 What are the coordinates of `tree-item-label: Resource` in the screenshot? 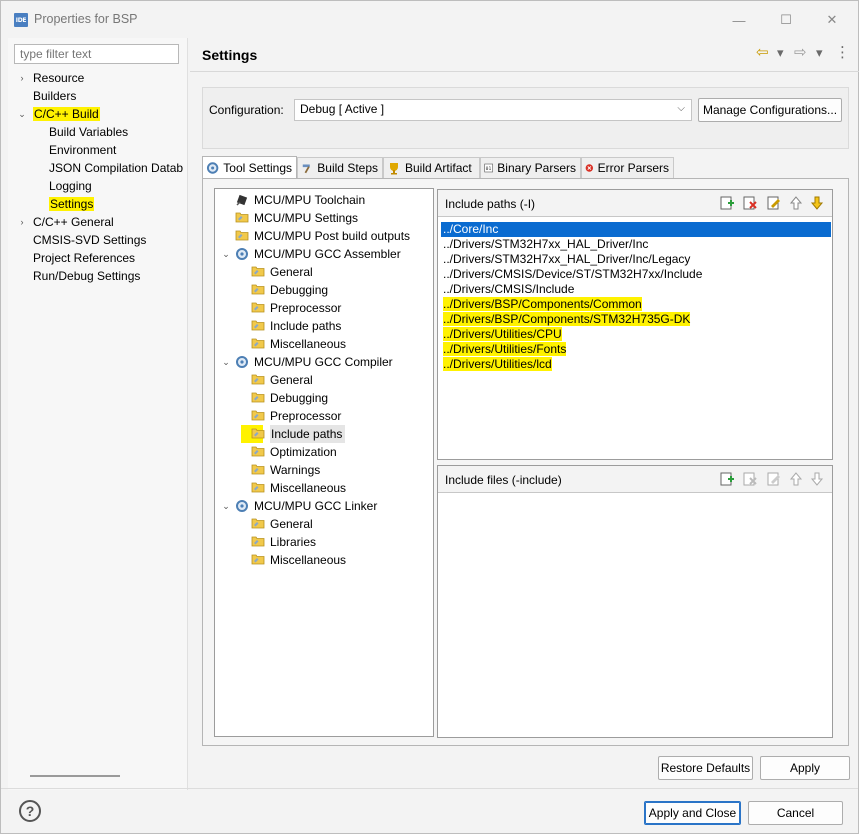 It's located at (59, 78).